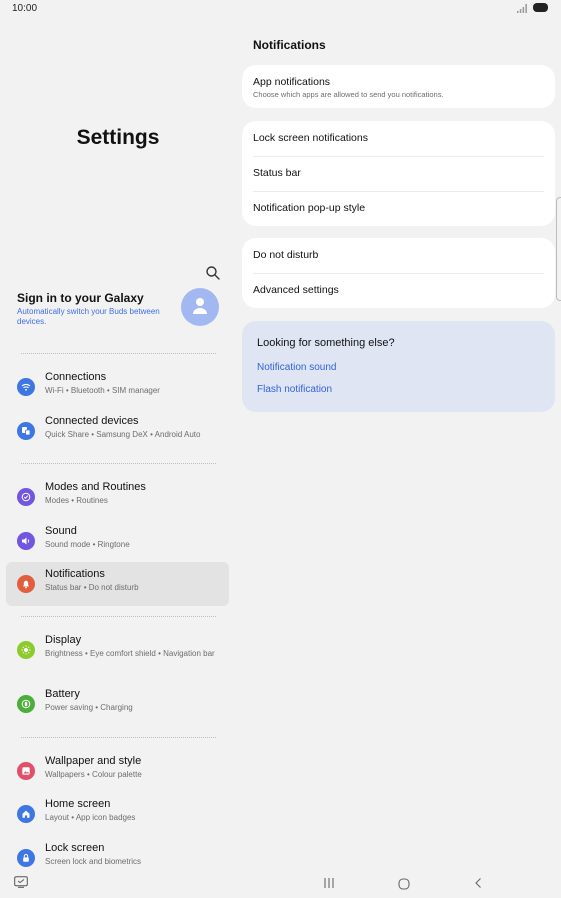 The image size is (561, 898). I want to click on item-subtitle: Screen lock and biometrics, so click(93, 861).